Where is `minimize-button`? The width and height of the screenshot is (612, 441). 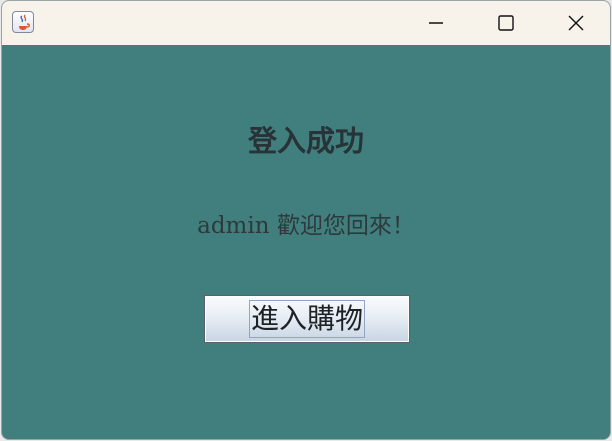
minimize-button is located at coordinates (435, 23).